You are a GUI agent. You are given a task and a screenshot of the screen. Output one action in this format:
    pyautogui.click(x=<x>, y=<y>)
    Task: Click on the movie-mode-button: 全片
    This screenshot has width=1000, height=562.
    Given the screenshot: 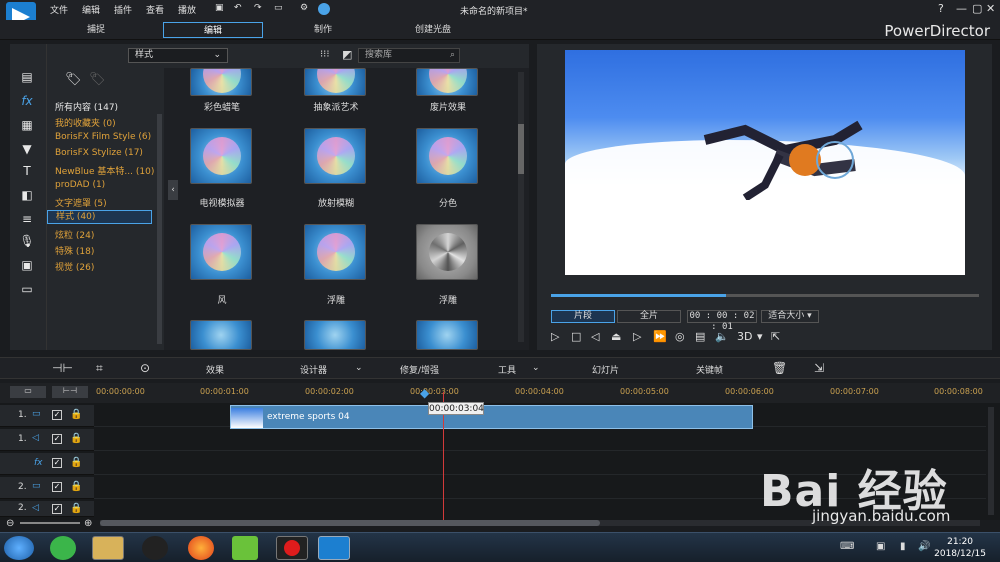 What is the action you would take?
    pyautogui.click(x=649, y=316)
    